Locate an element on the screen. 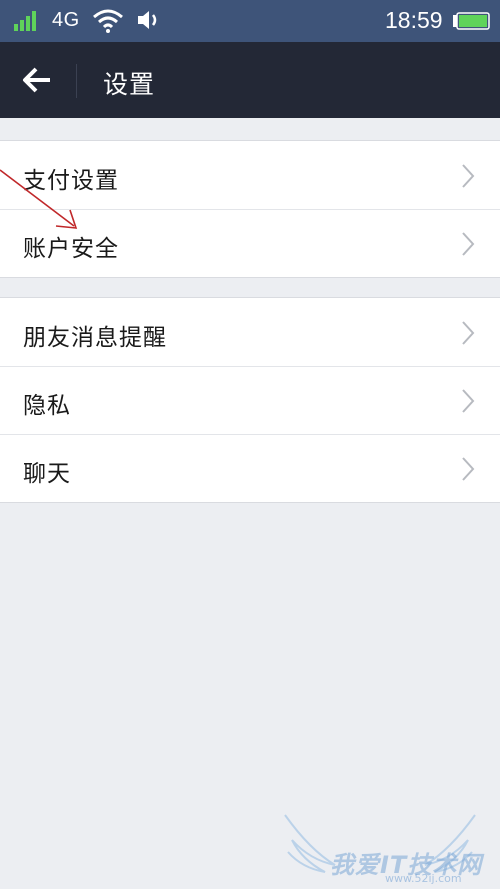 This screenshot has width=500, height=889. settings-item-label: 聊天 is located at coordinates (47, 474).